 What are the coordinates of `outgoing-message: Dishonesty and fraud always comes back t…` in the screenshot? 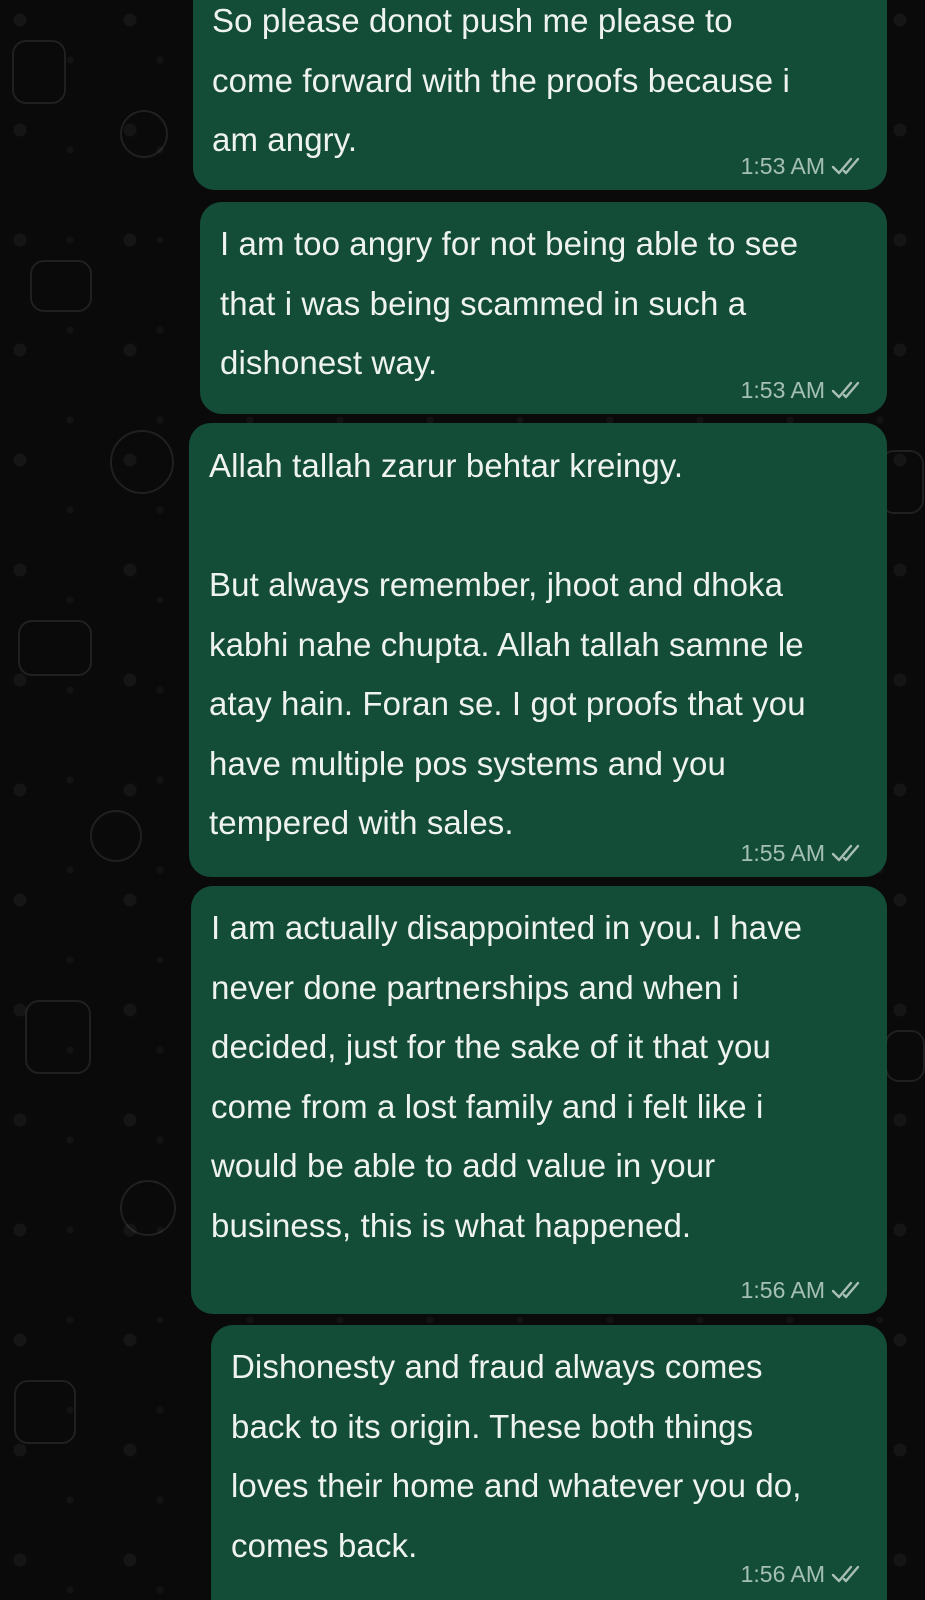 It's located at (549, 1462).